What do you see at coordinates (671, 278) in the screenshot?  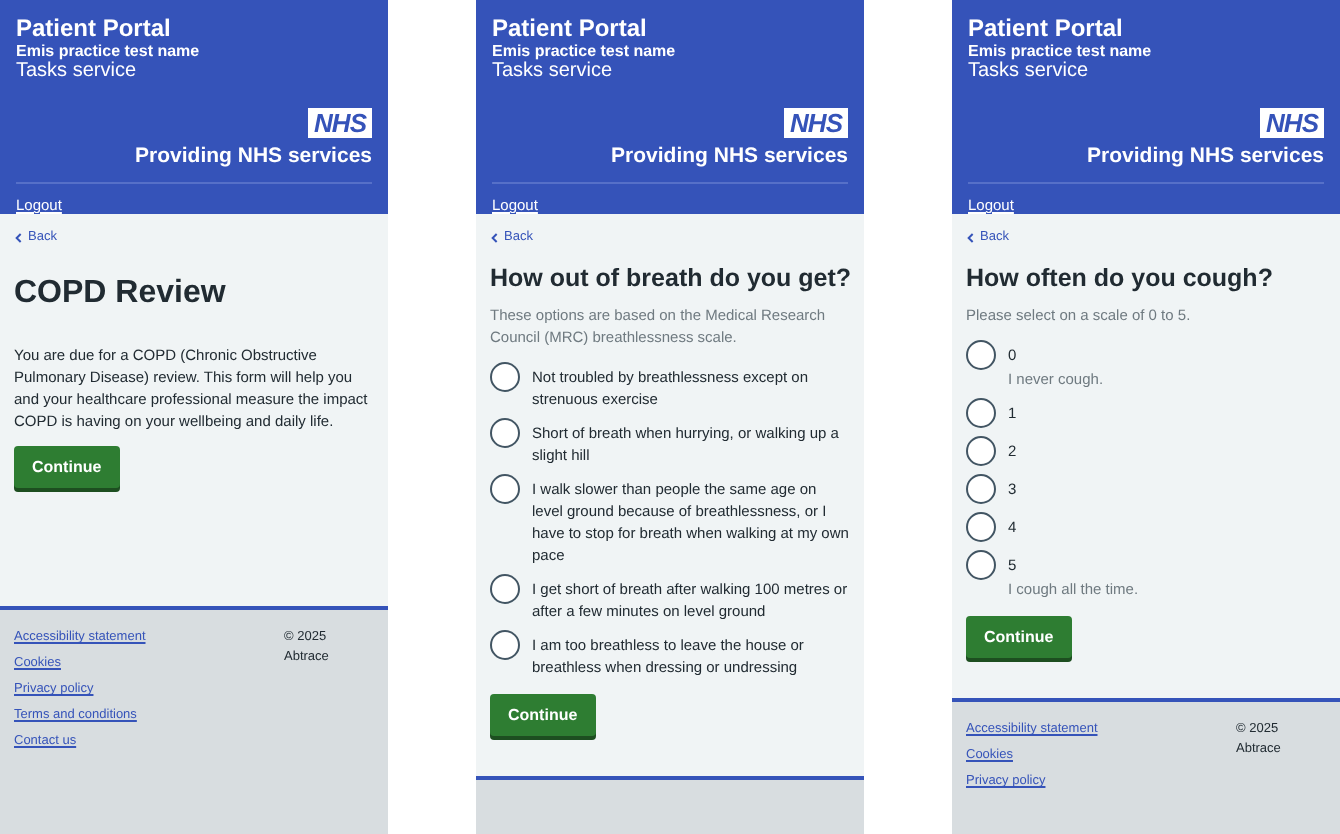 I see `page-heading: How out of breath do you get?` at bounding box center [671, 278].